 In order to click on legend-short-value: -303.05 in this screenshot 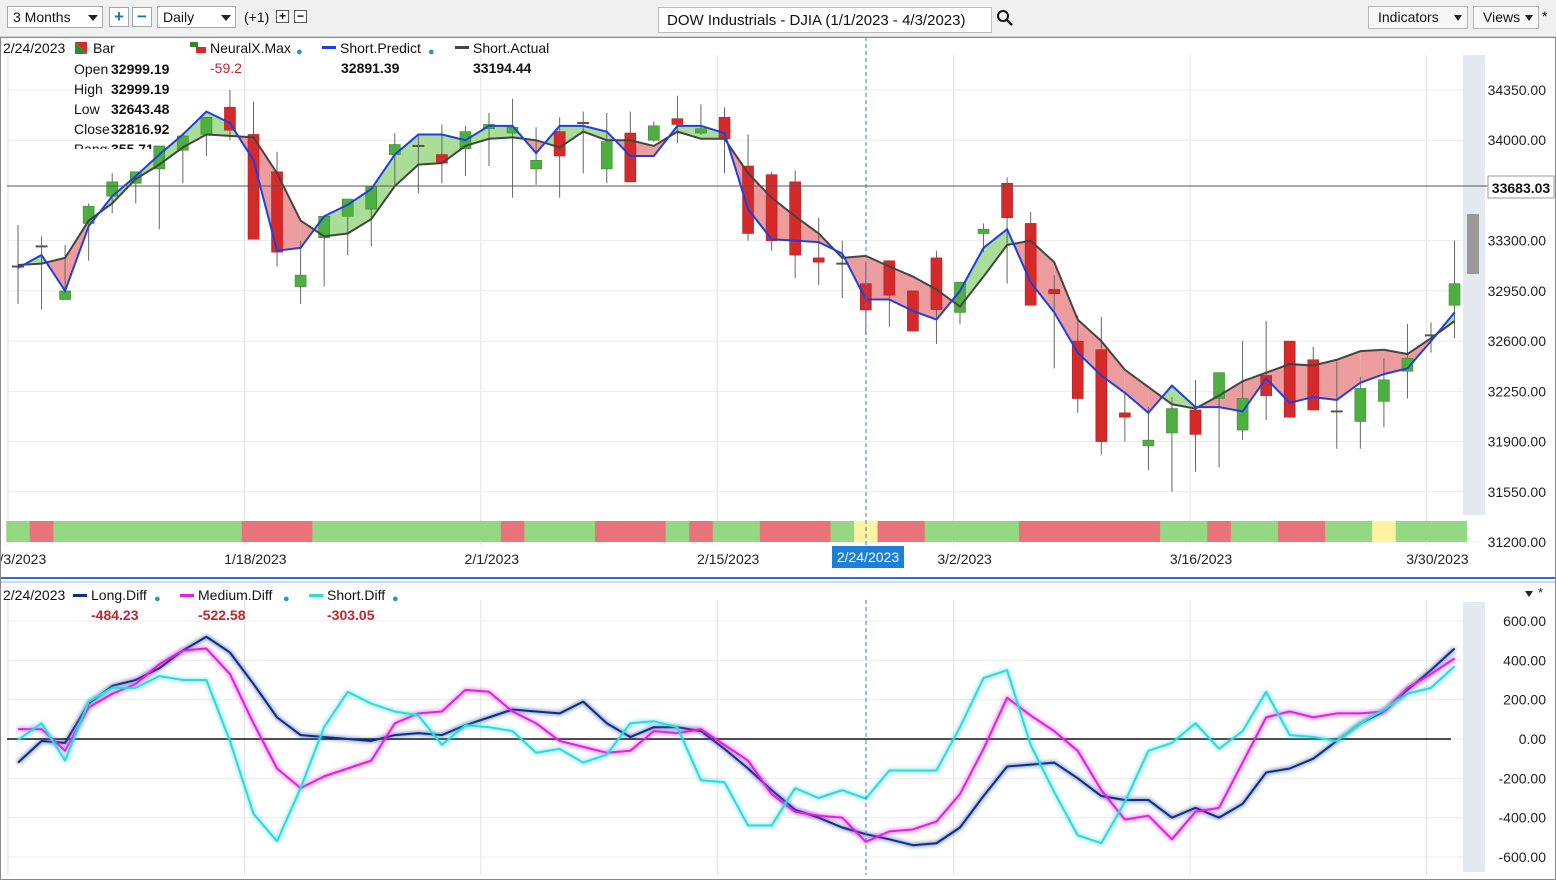, I will do `click(351, 615)`.